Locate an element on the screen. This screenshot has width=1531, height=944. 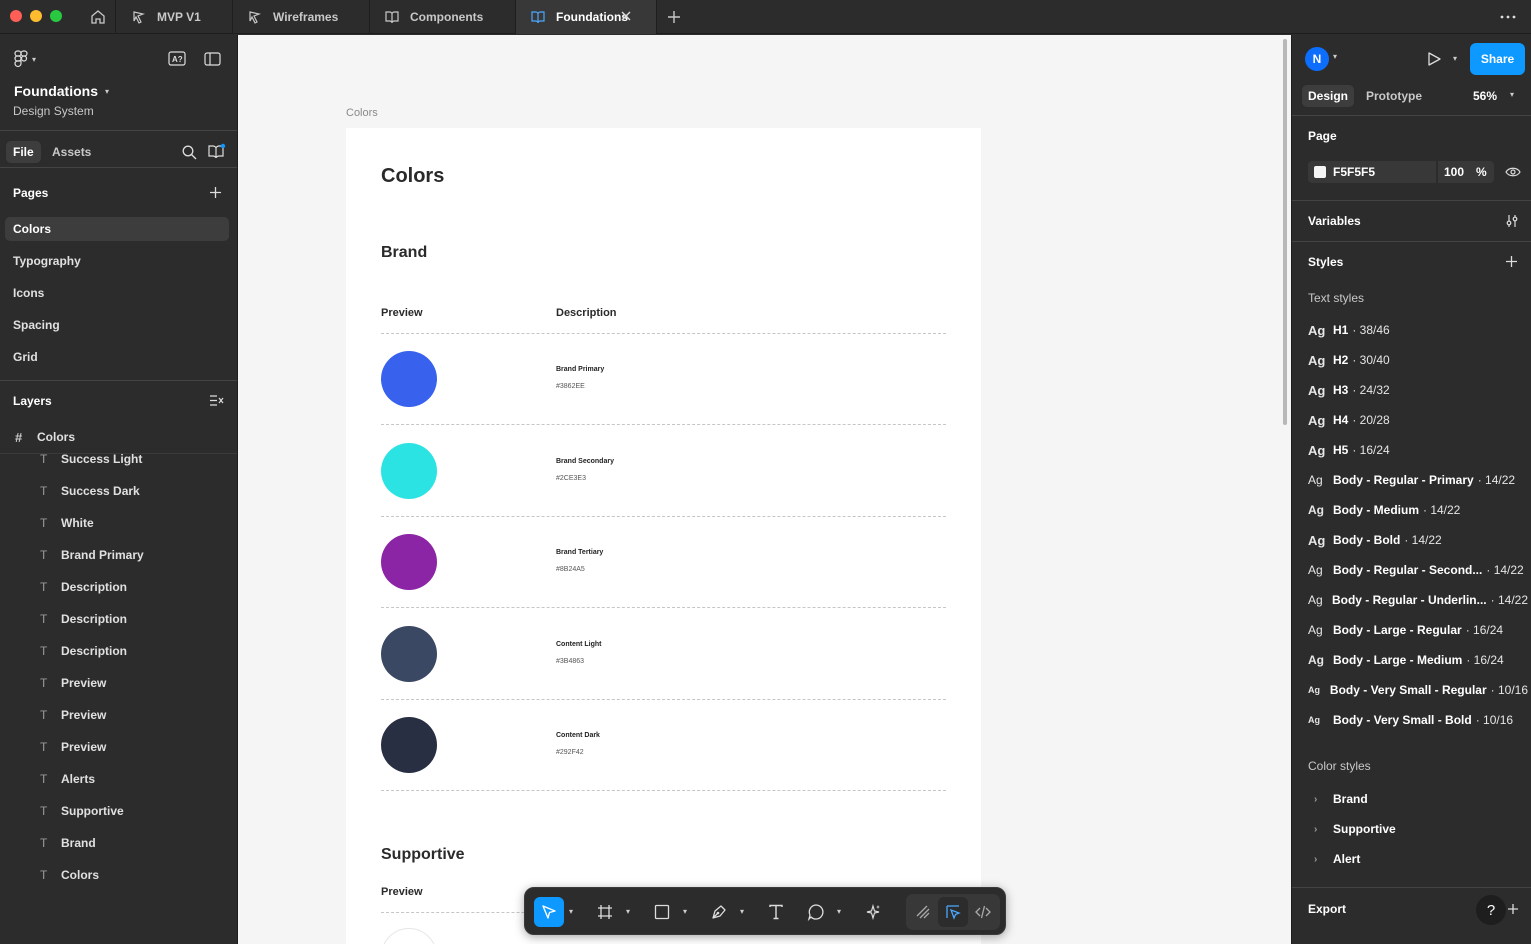
tab-mvp-v1: MVP V1 is located at coordinates (175, 17).